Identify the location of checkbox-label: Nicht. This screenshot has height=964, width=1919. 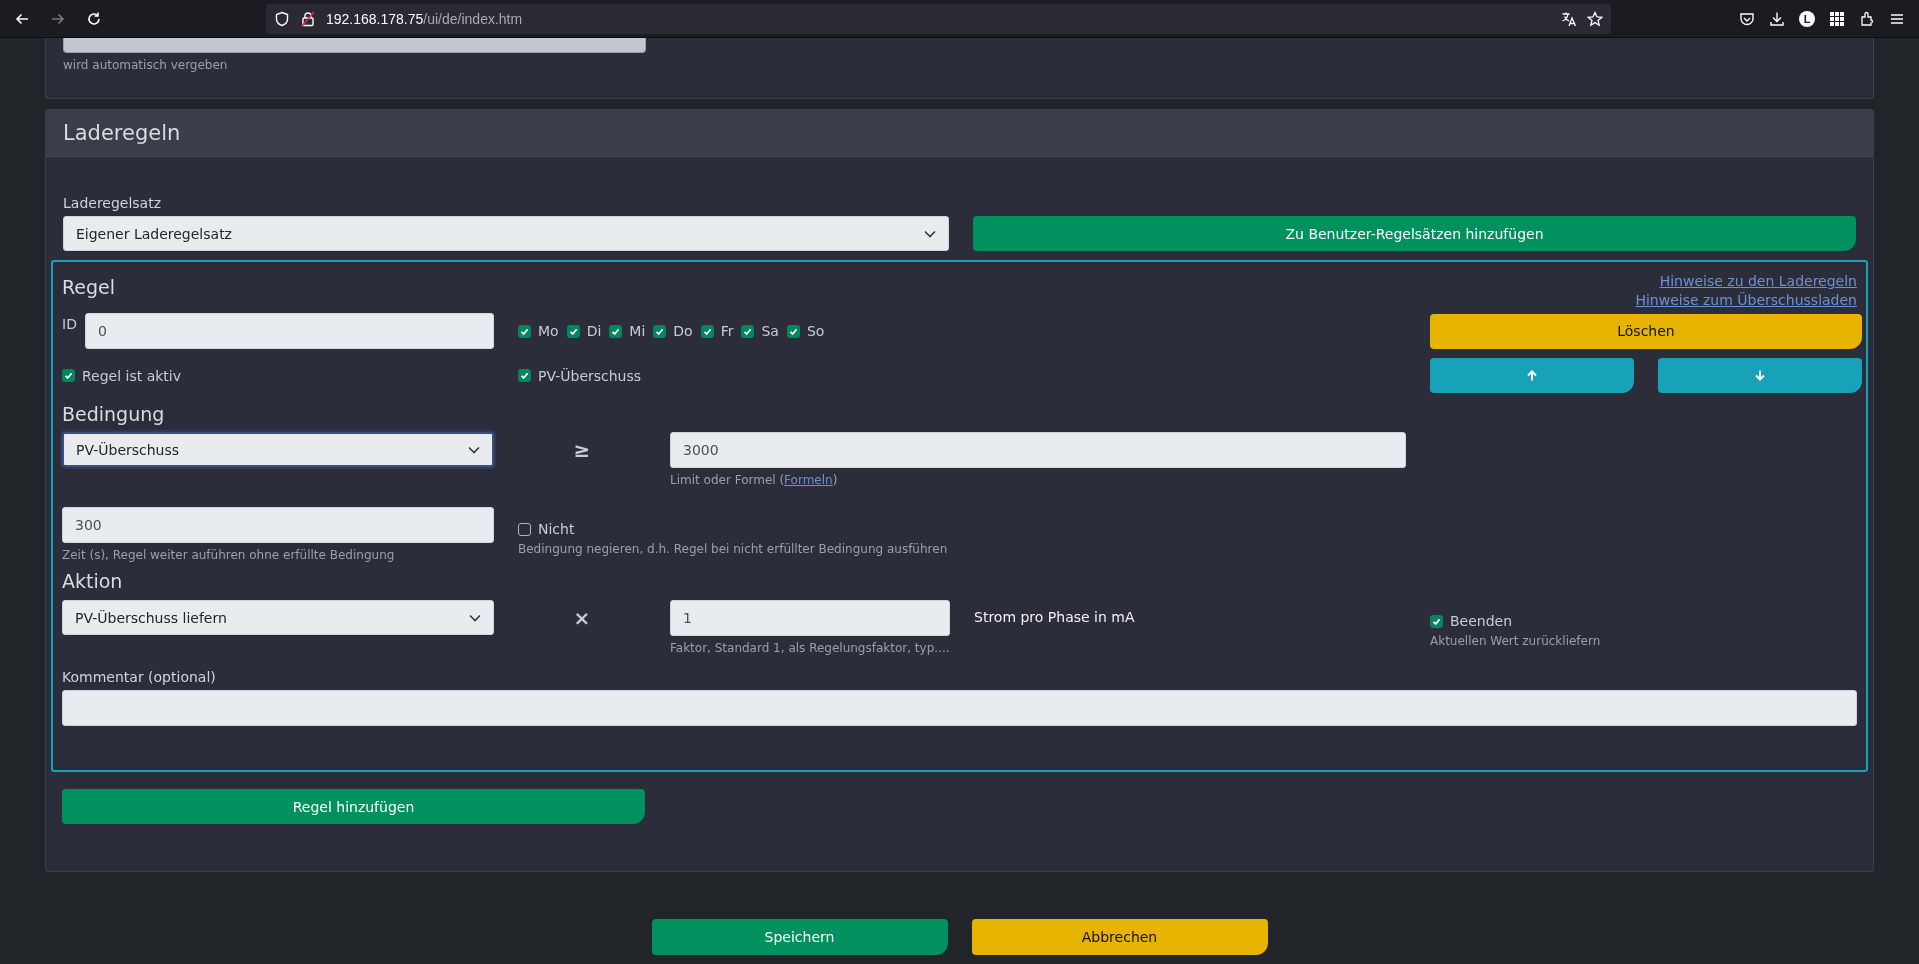
(556, 529).